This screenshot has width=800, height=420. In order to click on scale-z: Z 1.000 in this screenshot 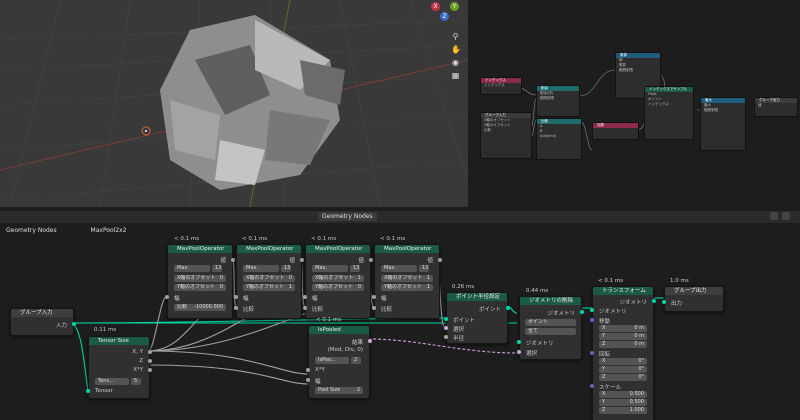, I will do `click(623, 410)`.